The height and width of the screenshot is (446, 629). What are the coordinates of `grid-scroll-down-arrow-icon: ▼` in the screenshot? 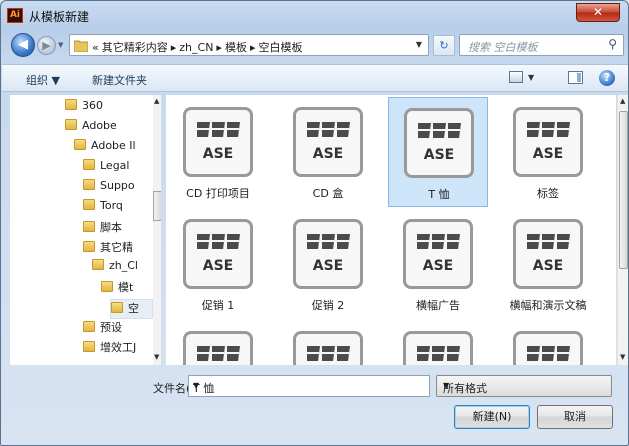 It's located at (622, 357).